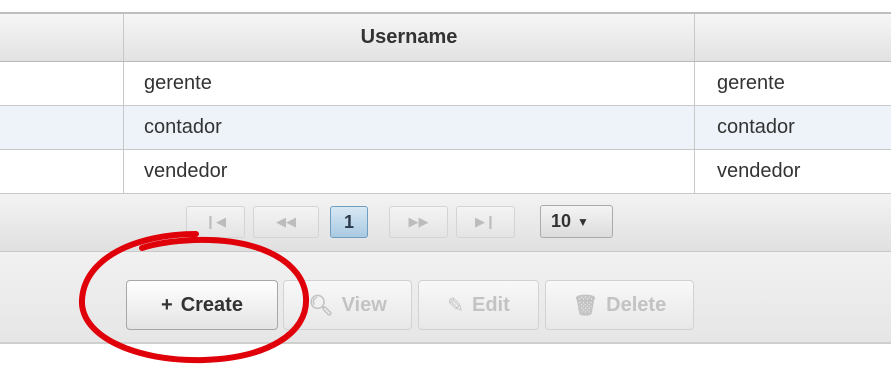 This screenshot has width=891, height=371. Describe the element at coordinates (585, 305) in the screenshot. I see `trash-icon: 🗑︎` at that location.